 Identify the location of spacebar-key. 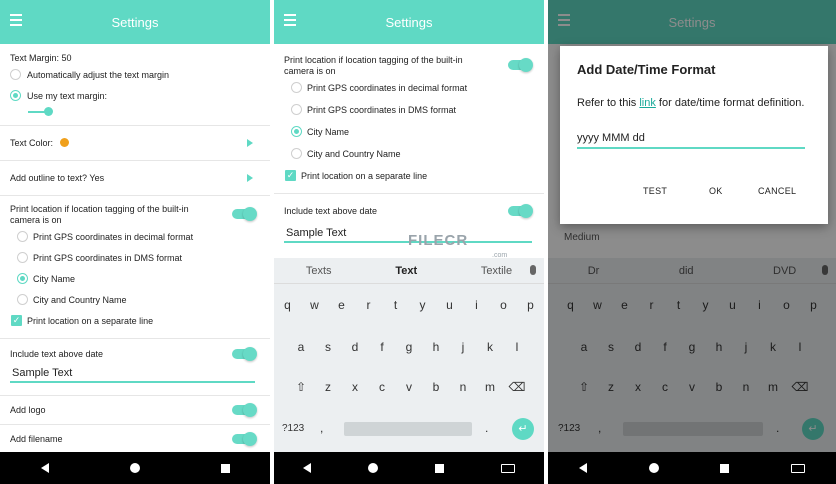
(408, 429).